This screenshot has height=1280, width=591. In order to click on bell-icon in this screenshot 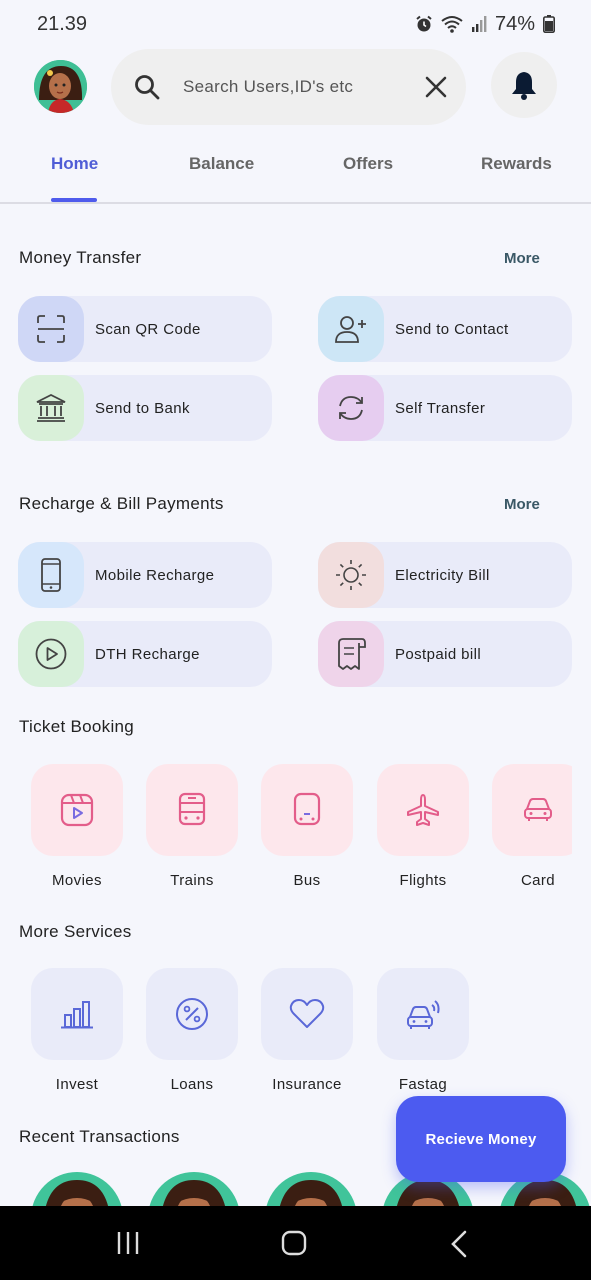, I will do `click(524, 86)`.